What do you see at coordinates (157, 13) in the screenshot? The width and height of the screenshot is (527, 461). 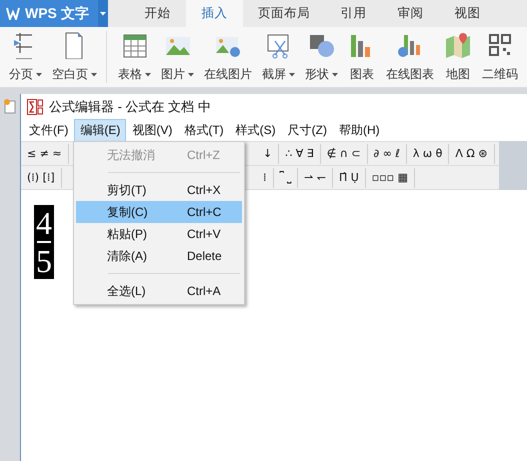 I see `ribbon-tab: 开始` at bounding box center [157, 13].